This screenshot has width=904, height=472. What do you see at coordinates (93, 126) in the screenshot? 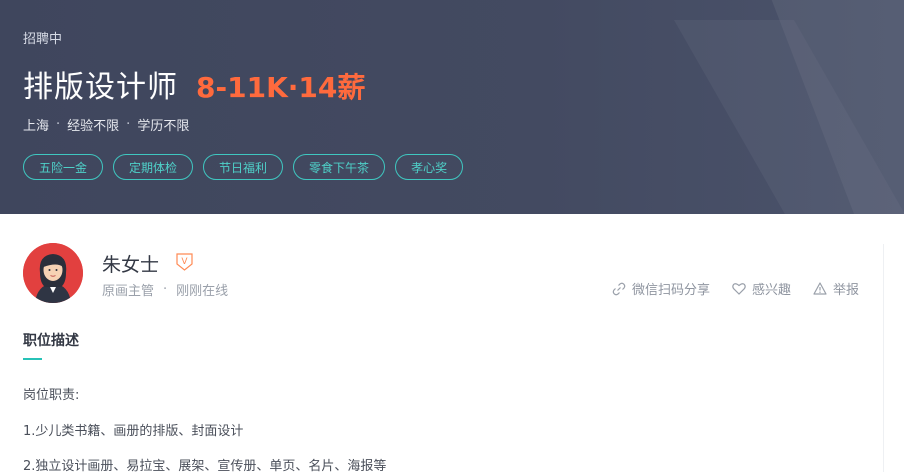
I see `job-experience: 经验不限` at bounding box center [93, 126].